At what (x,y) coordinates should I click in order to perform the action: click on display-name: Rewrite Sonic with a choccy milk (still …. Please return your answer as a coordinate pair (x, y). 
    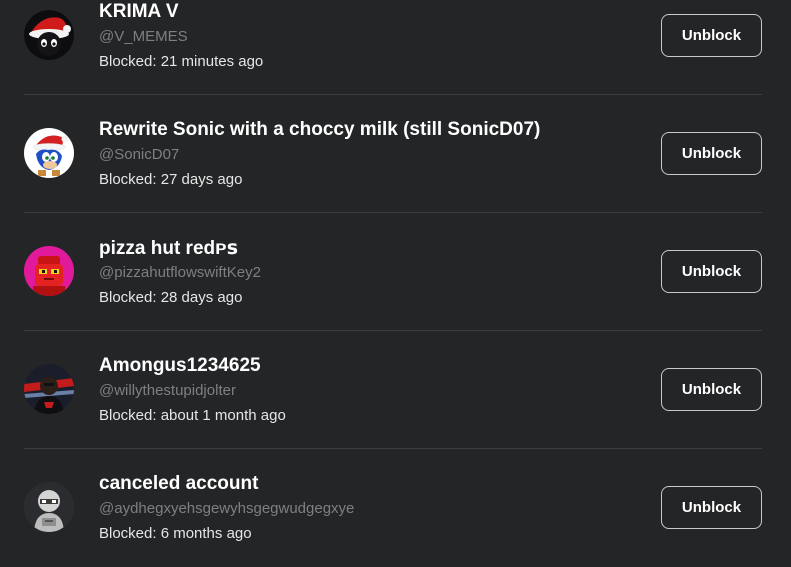
    Looking at the image, I should click on (319, 130).